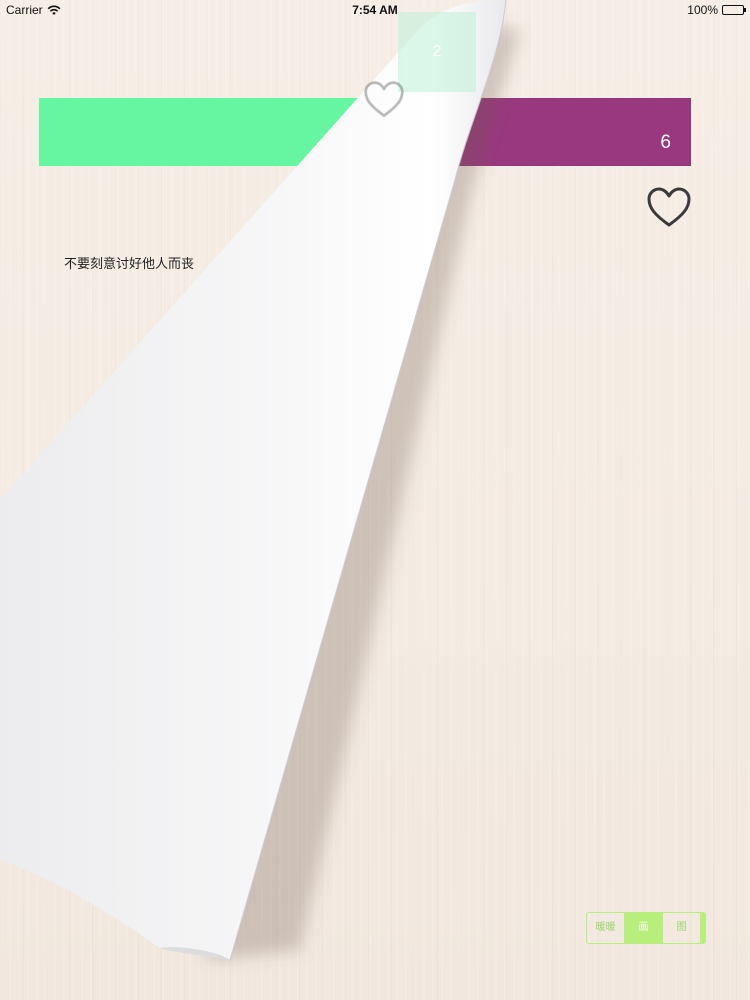 The height and width of the screenshot is (1000, 750). Describe the element at coordinates (702, 10) in the screenshot. I see `battery-percent: 100%` at that location.